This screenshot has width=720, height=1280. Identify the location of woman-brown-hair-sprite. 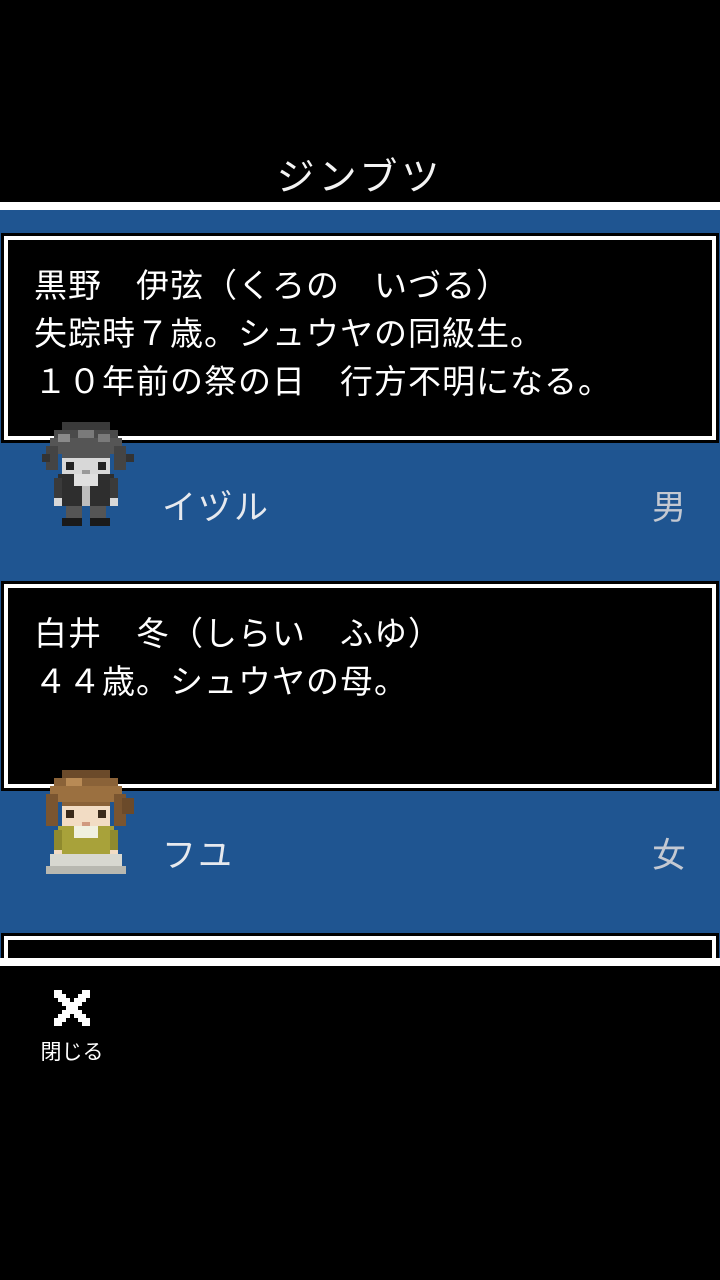
(90, 822).